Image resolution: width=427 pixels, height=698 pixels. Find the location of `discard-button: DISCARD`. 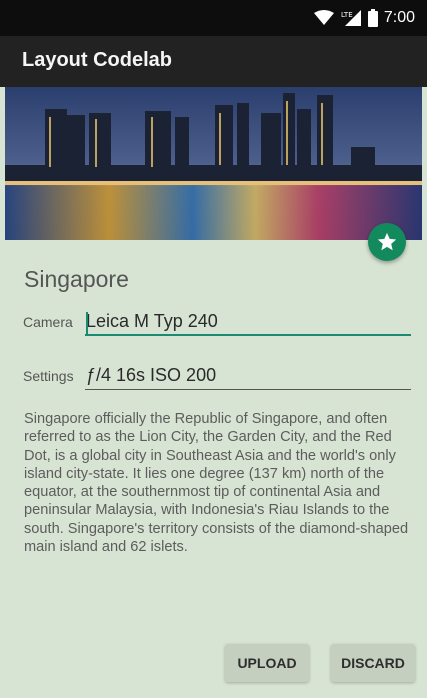

discard-button: DISCARD is located at coordinates (373, 663).